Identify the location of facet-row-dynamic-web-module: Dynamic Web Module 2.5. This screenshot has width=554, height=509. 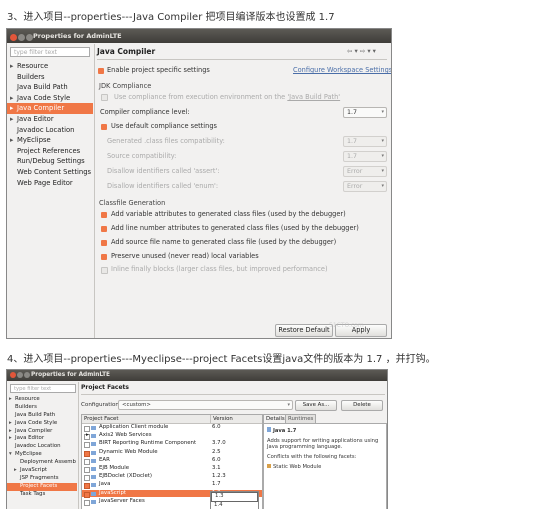
(172, 453).